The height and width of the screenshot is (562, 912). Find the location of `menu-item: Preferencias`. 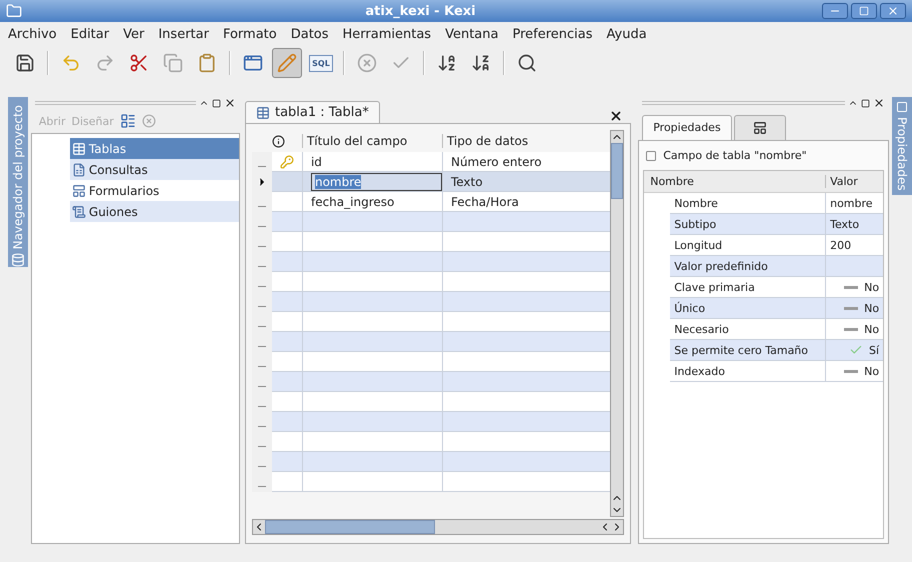

menu-item: Preferencias is located at coordinates (552, 34).